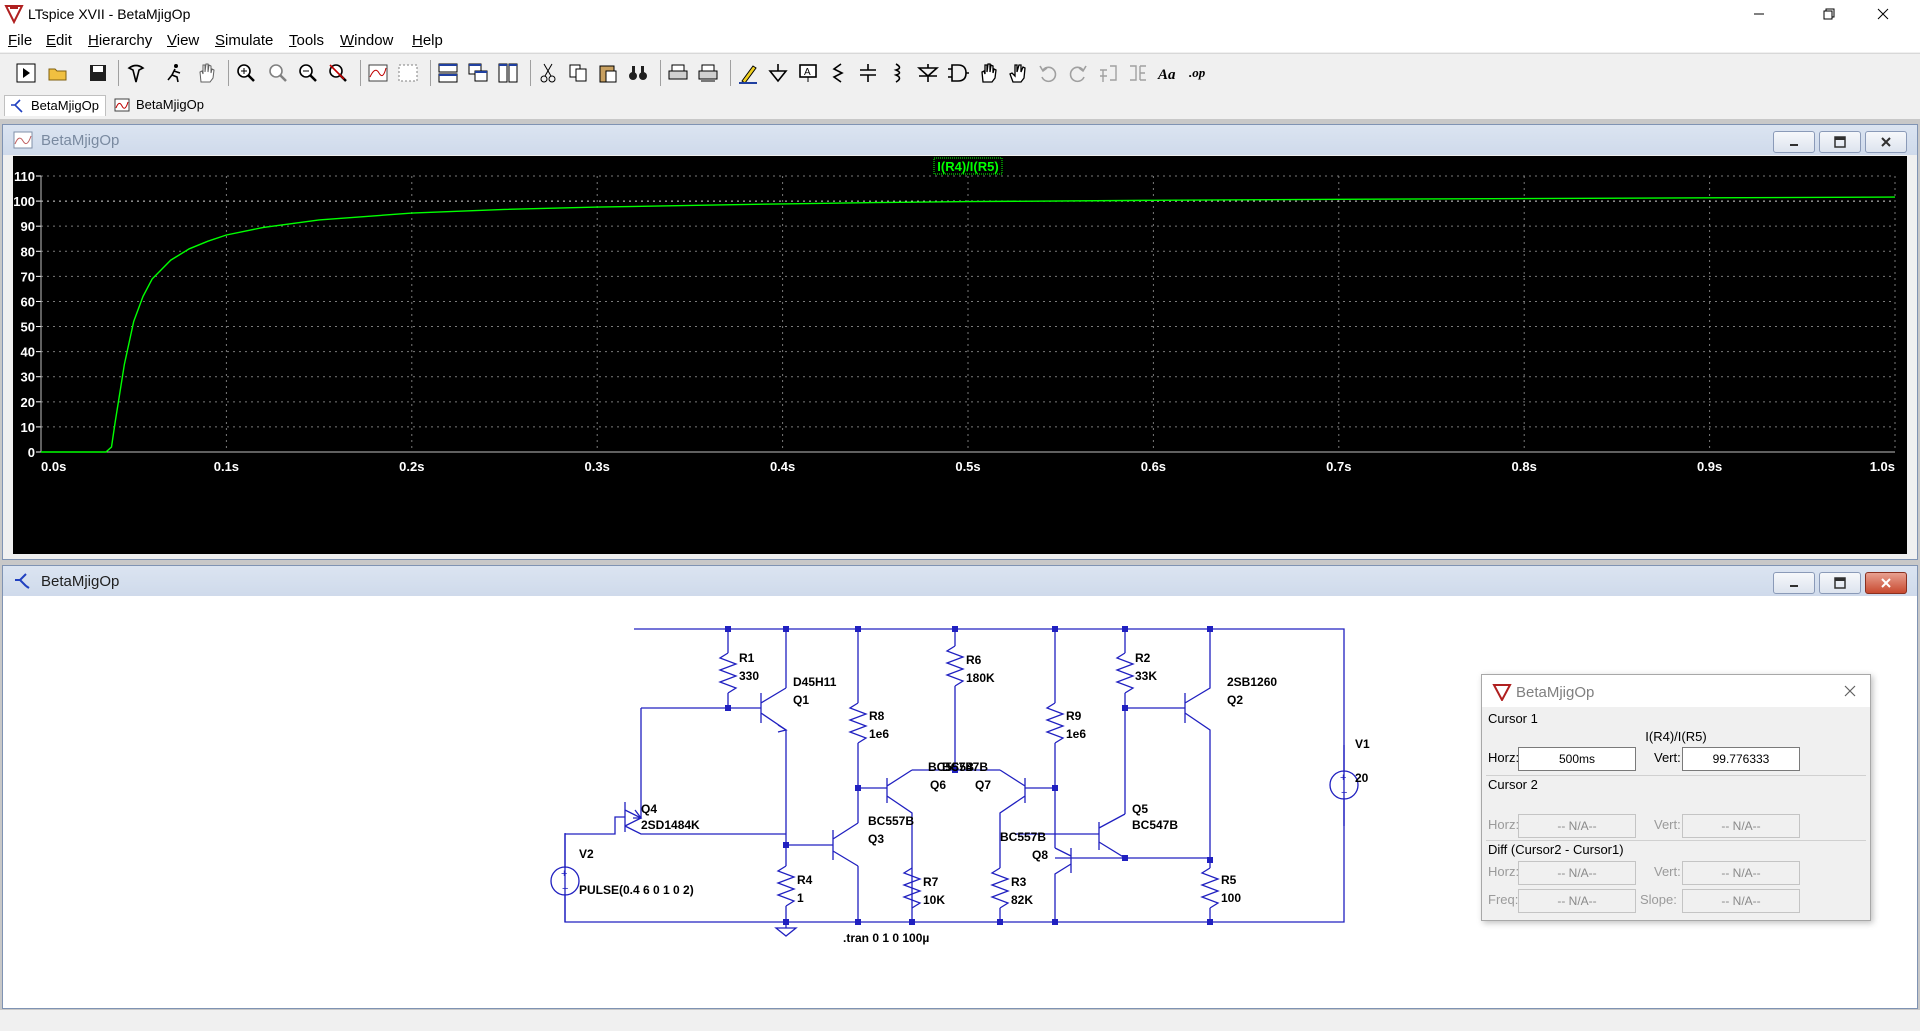  I want to click on zoom-full-button, so click(308, 73).